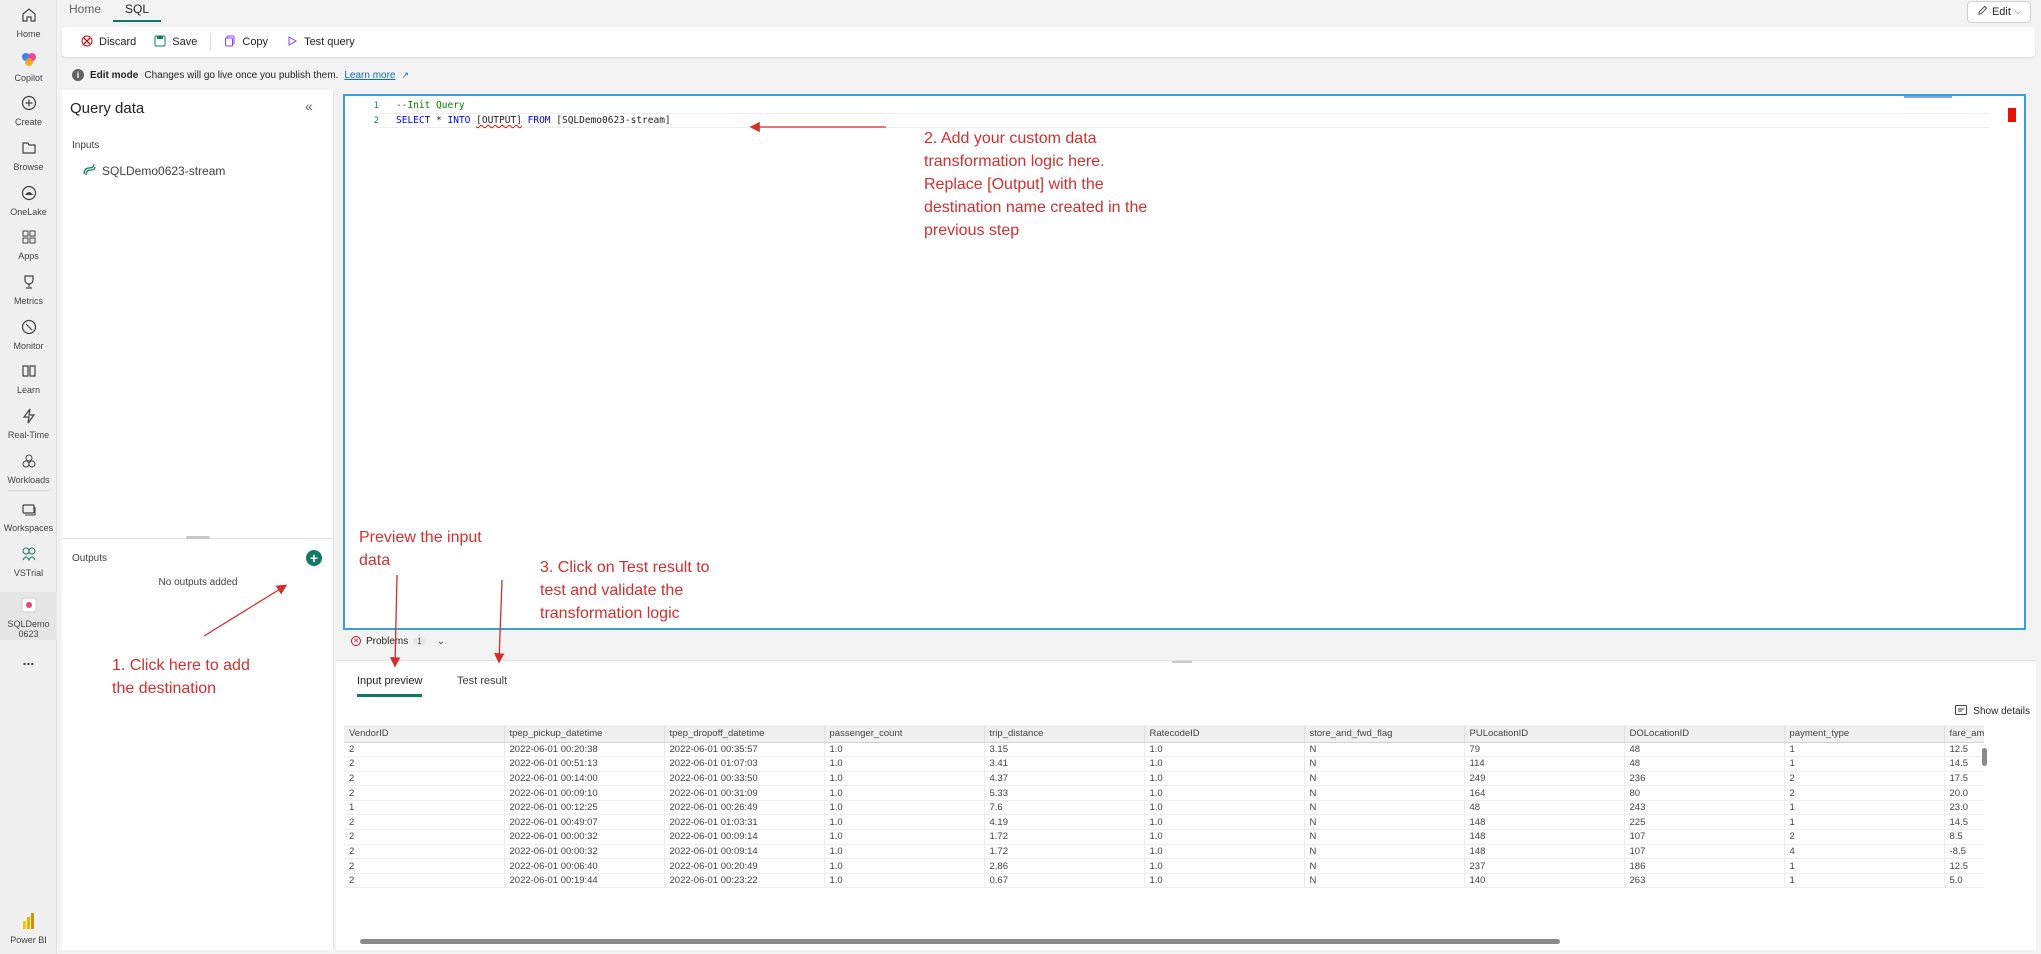 This screenshot has height=954, width=2041. What do you see at coordinates (1544, 822) in the screenshot?
I see `table-cell: 148` at bounding box center [1544, 822].